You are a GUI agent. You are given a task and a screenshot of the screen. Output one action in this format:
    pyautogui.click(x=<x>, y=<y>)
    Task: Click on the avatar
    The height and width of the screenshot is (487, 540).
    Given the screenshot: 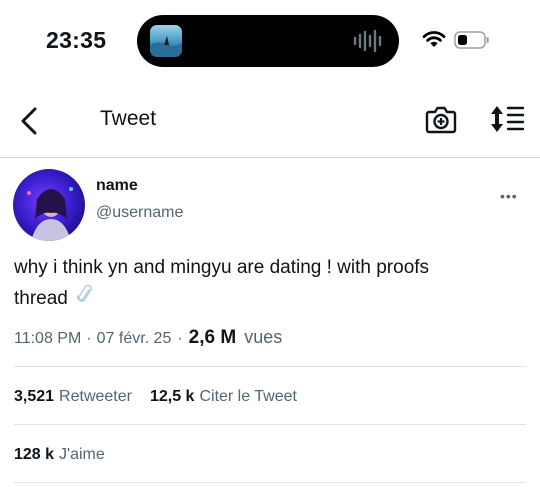 What is the action you would take?
    pyautogui.click(x=49, y=205)
    